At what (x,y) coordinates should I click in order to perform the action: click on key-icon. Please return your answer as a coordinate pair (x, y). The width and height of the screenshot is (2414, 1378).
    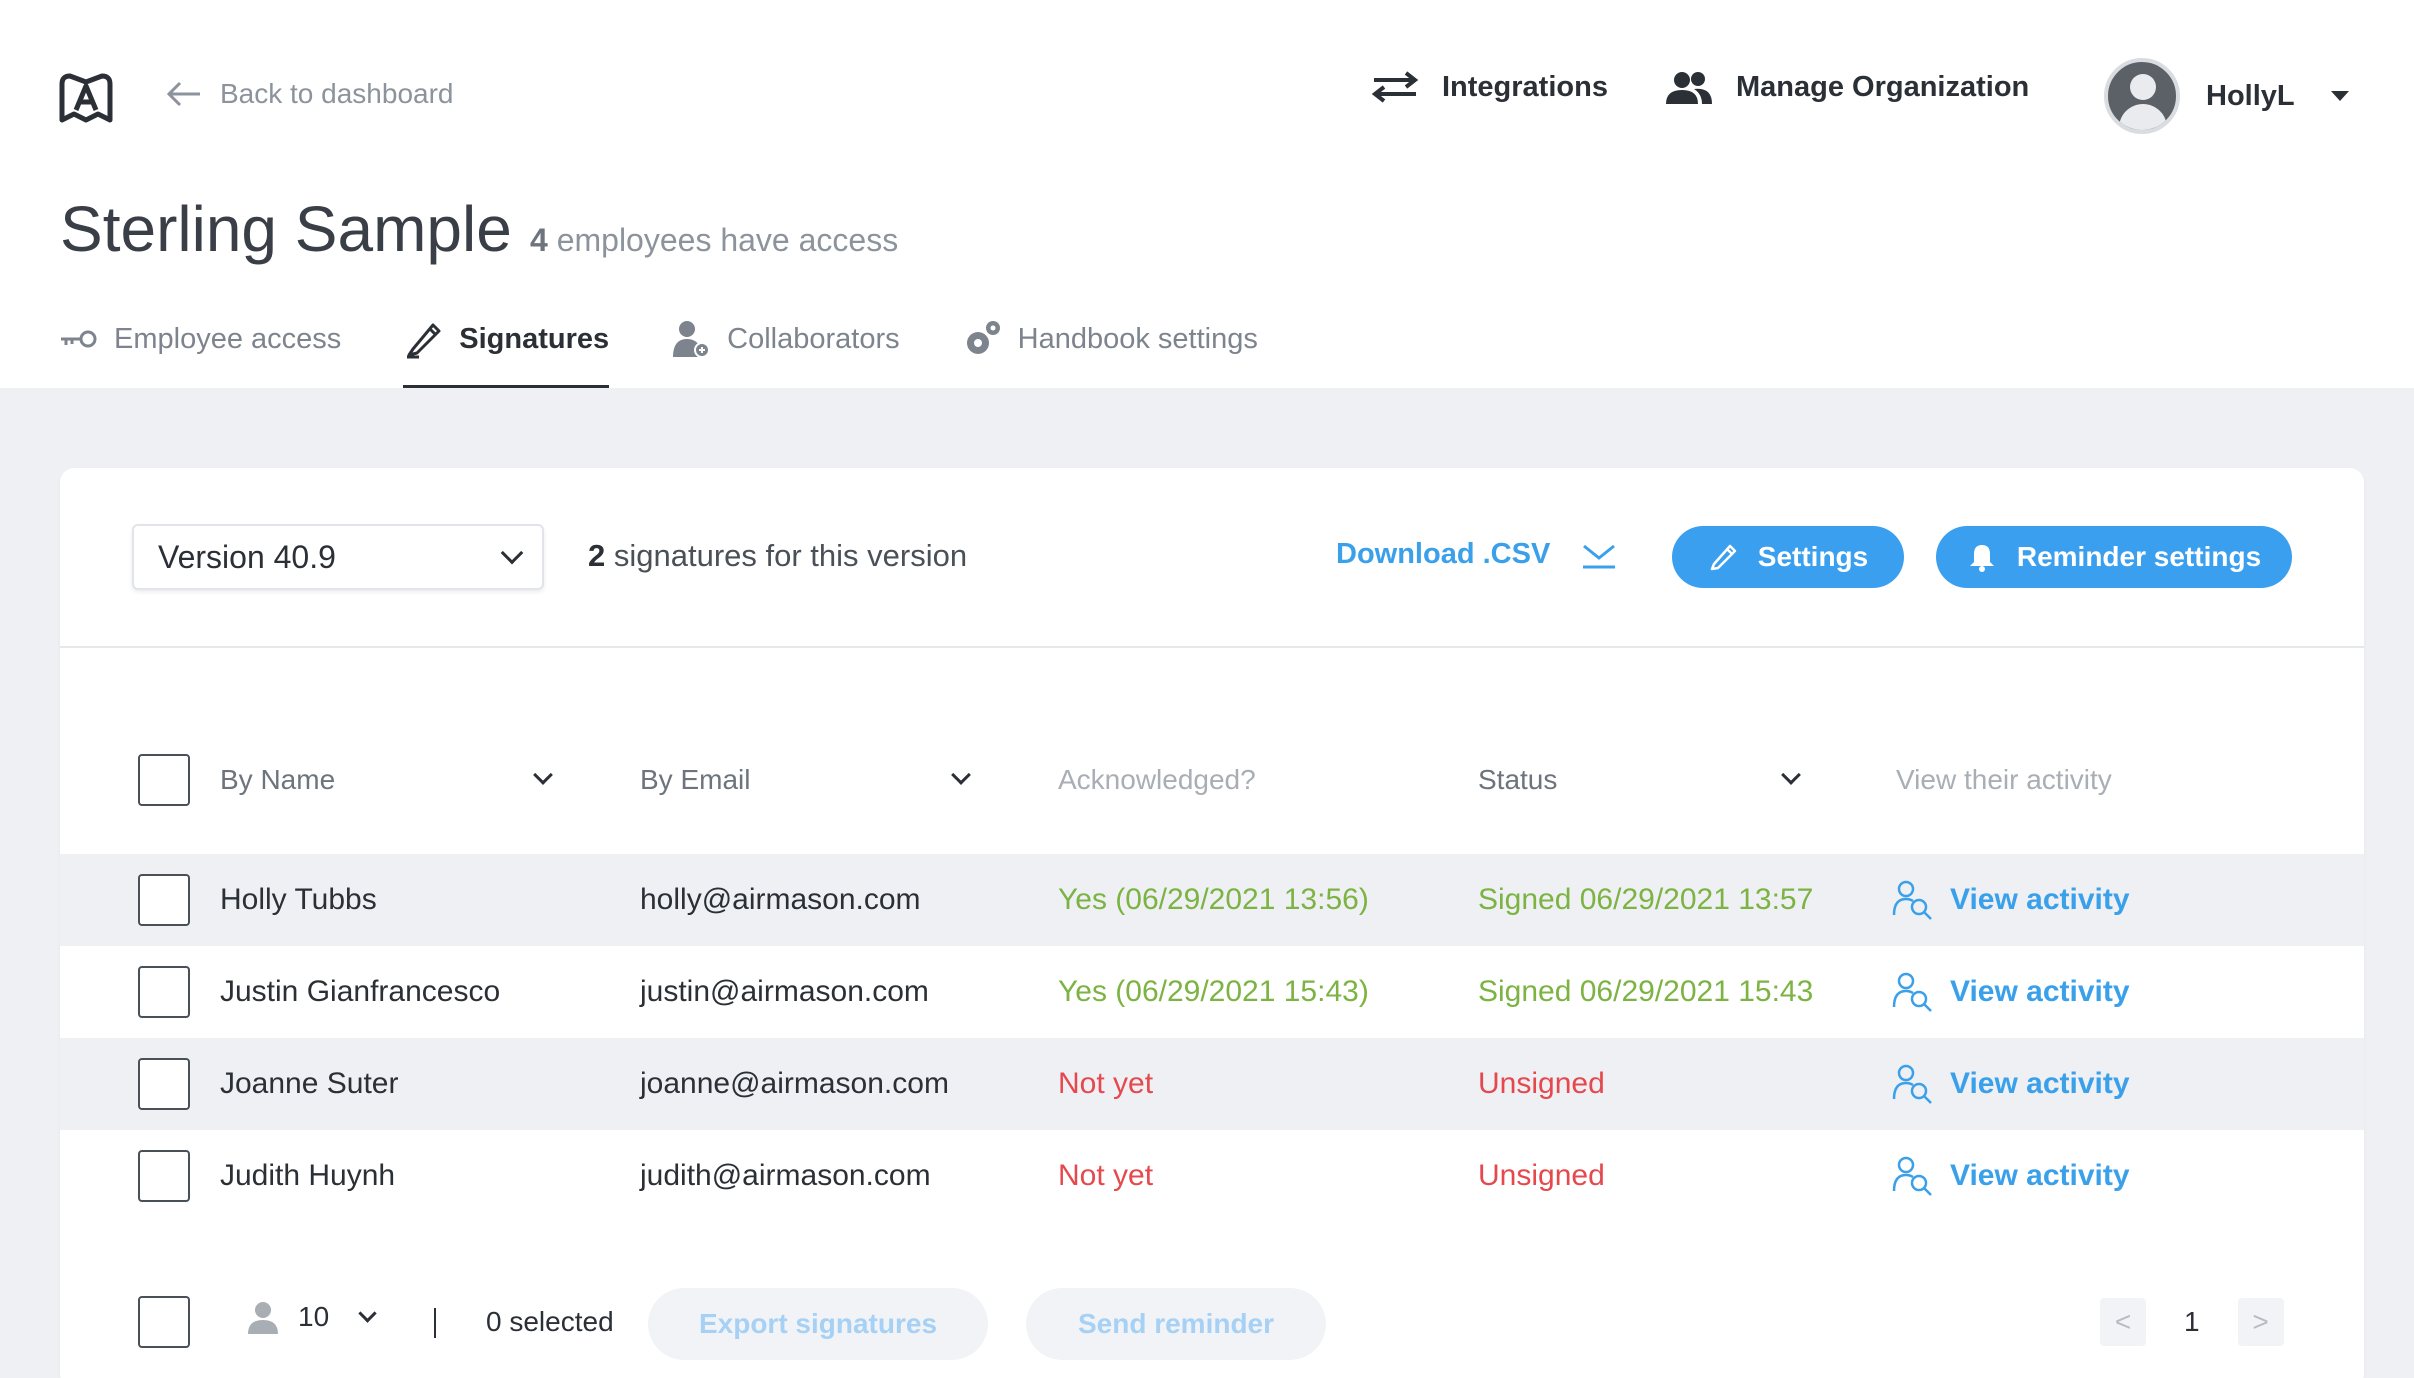
    Looking at the image, I should click on (79, 339).